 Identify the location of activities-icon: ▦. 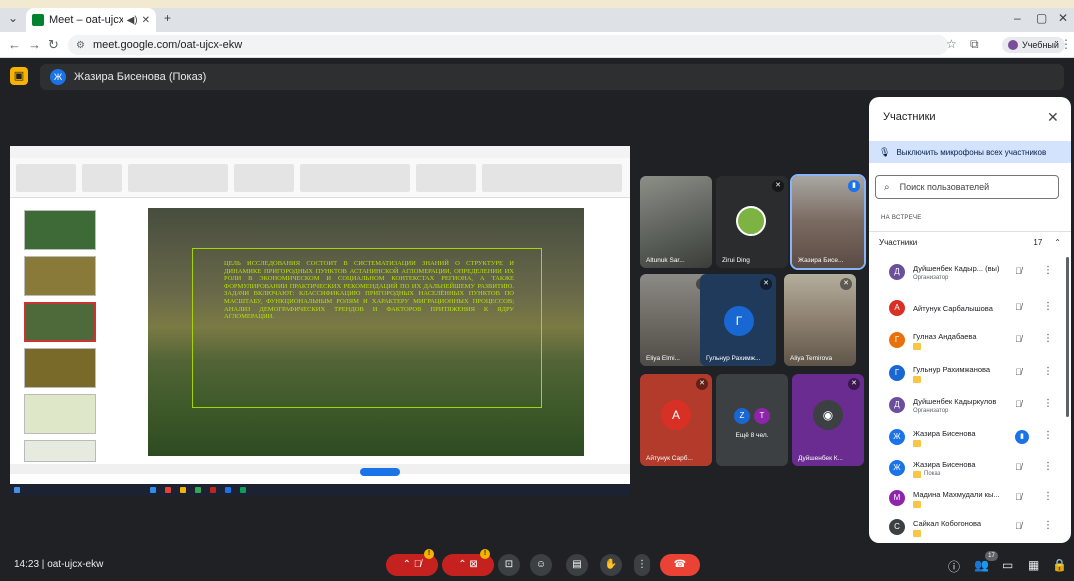
(1033, 565).